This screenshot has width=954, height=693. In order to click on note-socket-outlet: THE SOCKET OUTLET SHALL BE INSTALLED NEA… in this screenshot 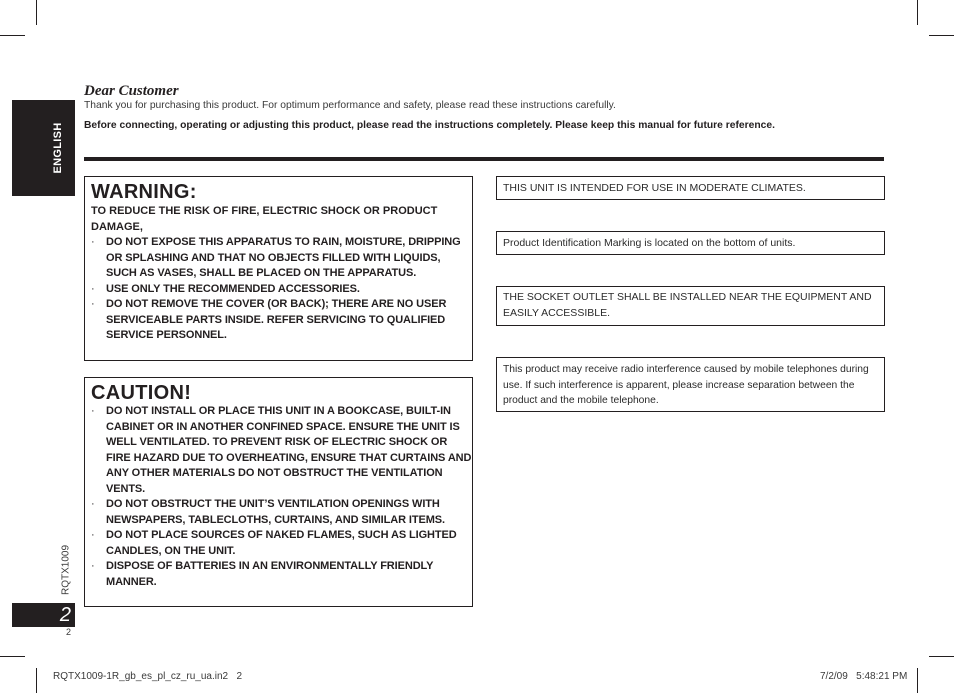, I will do `click(690, 306)`.